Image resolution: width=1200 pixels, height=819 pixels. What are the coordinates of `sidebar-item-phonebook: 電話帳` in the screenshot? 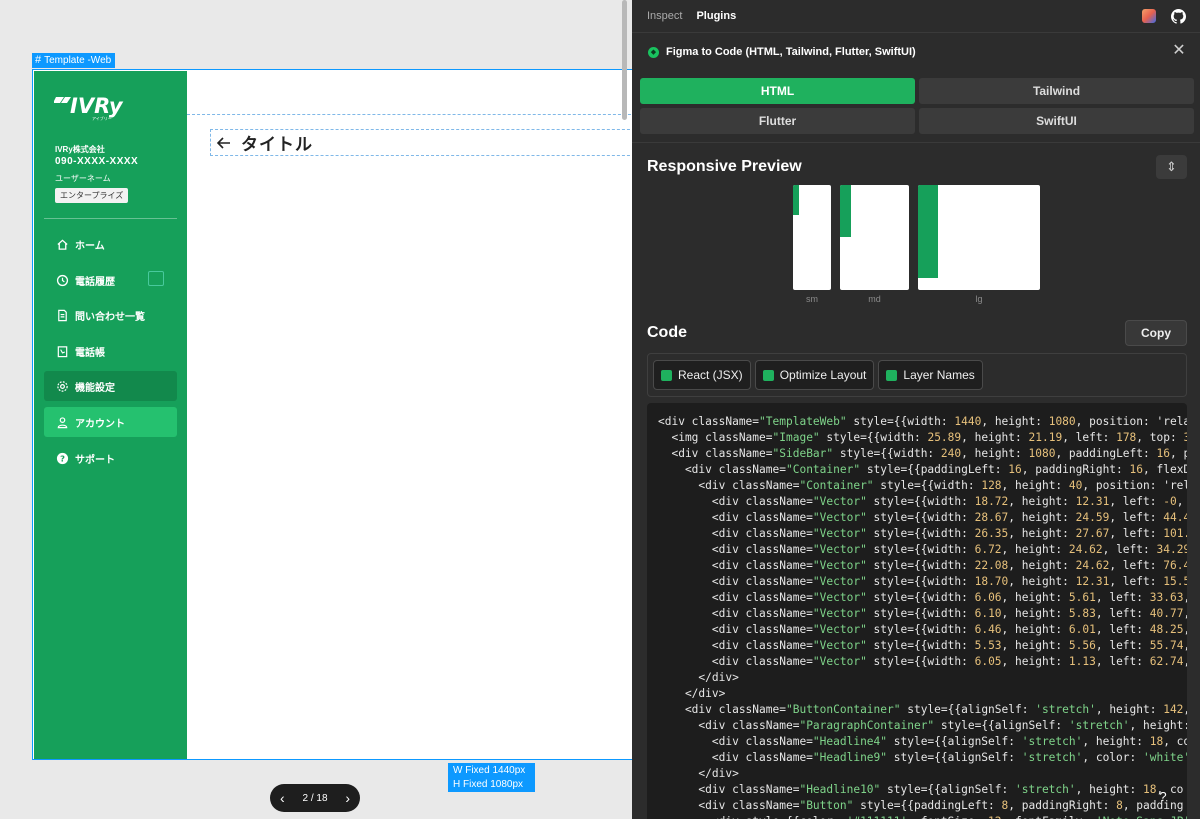 It's located at (110, 351).